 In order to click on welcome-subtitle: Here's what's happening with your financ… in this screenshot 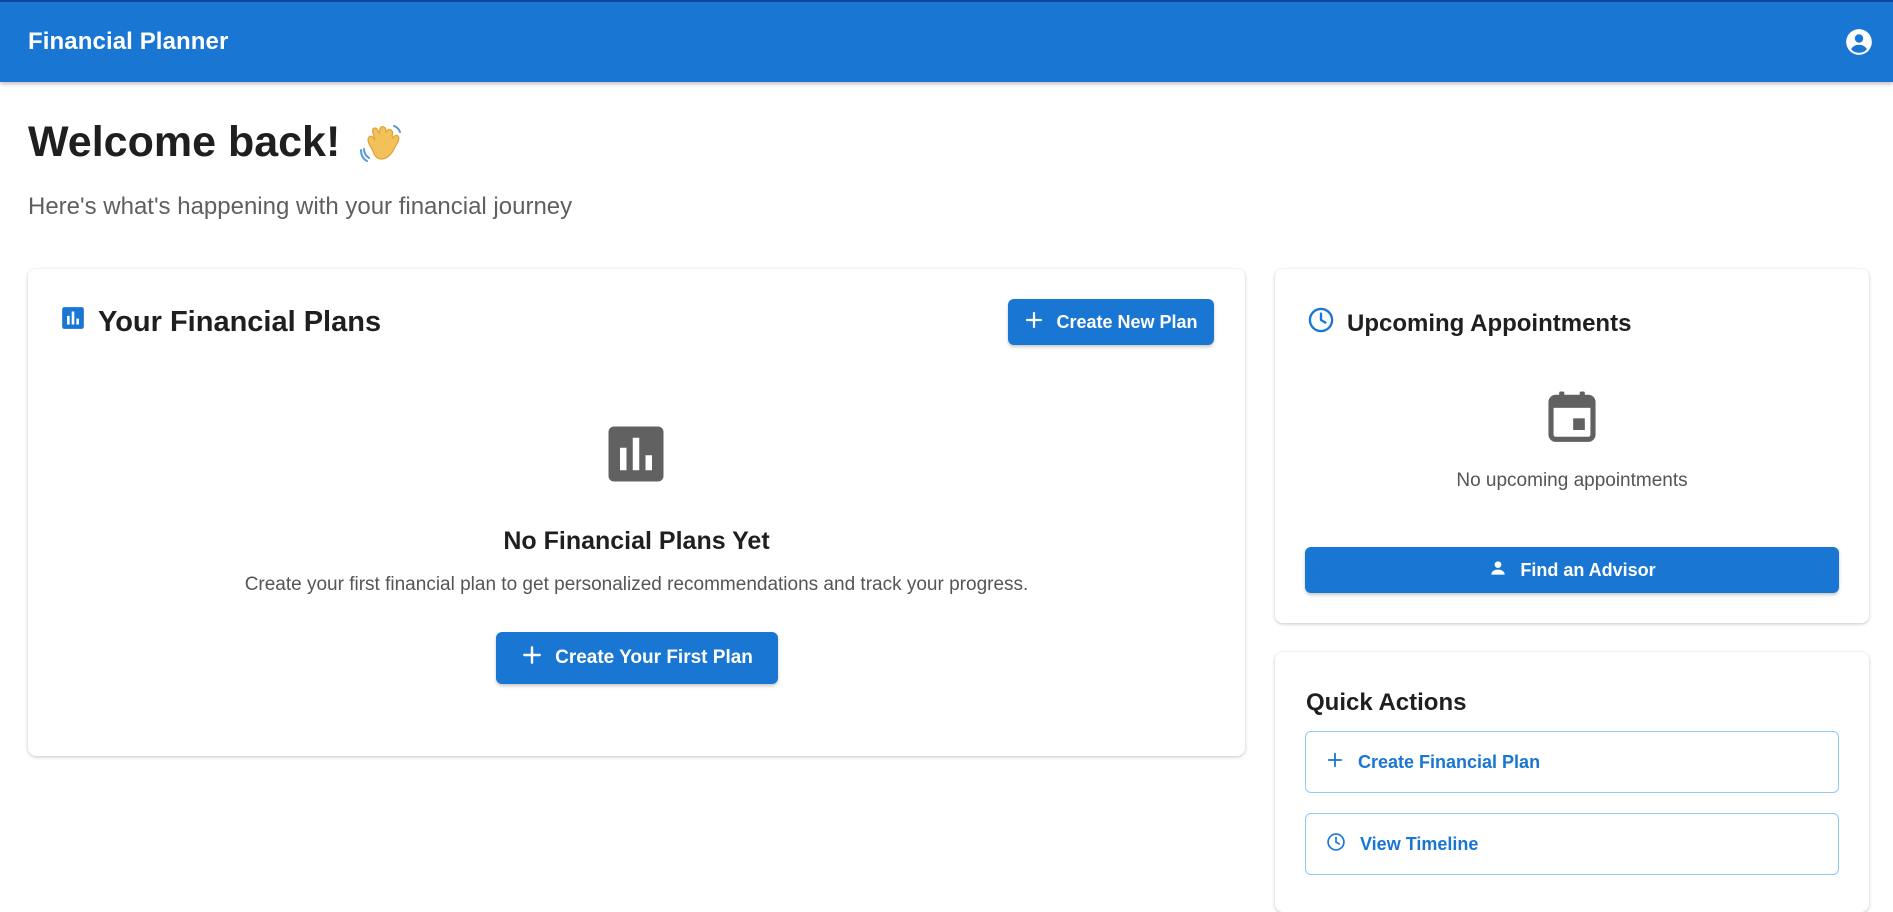, I will do `click(300, 206)`.